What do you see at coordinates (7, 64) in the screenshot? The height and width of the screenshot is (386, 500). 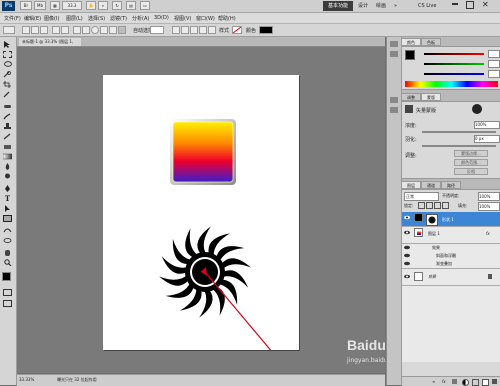 I see `lasso-tool-icon` at bounding box center [7, 64].